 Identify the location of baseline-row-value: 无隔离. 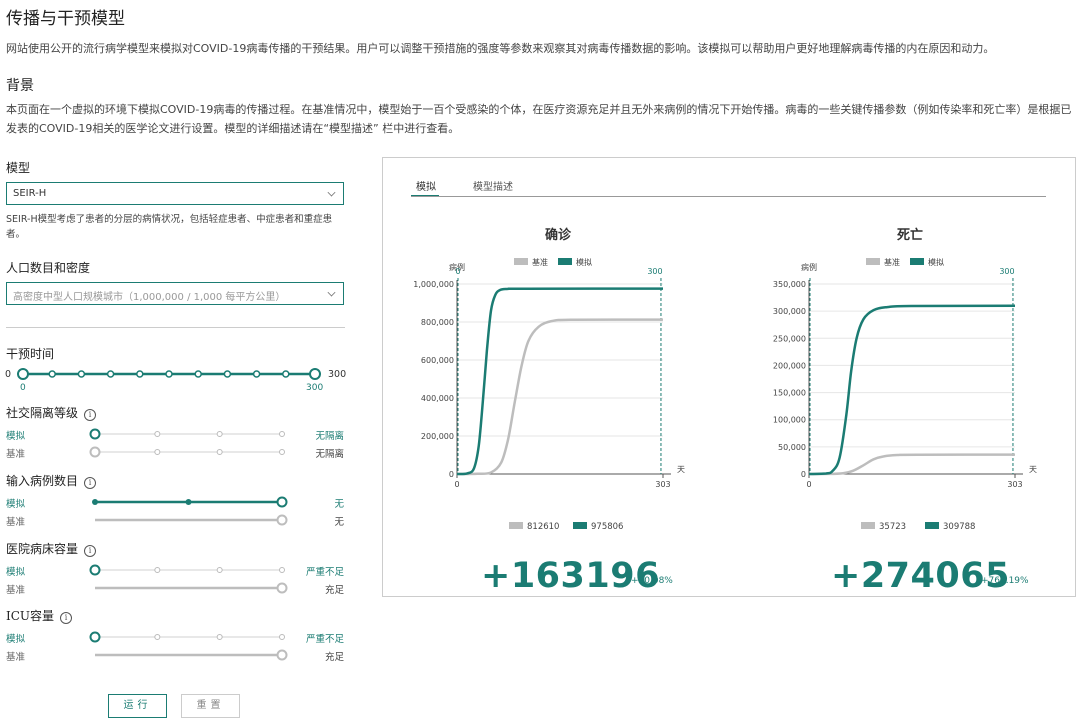
(329, 454).